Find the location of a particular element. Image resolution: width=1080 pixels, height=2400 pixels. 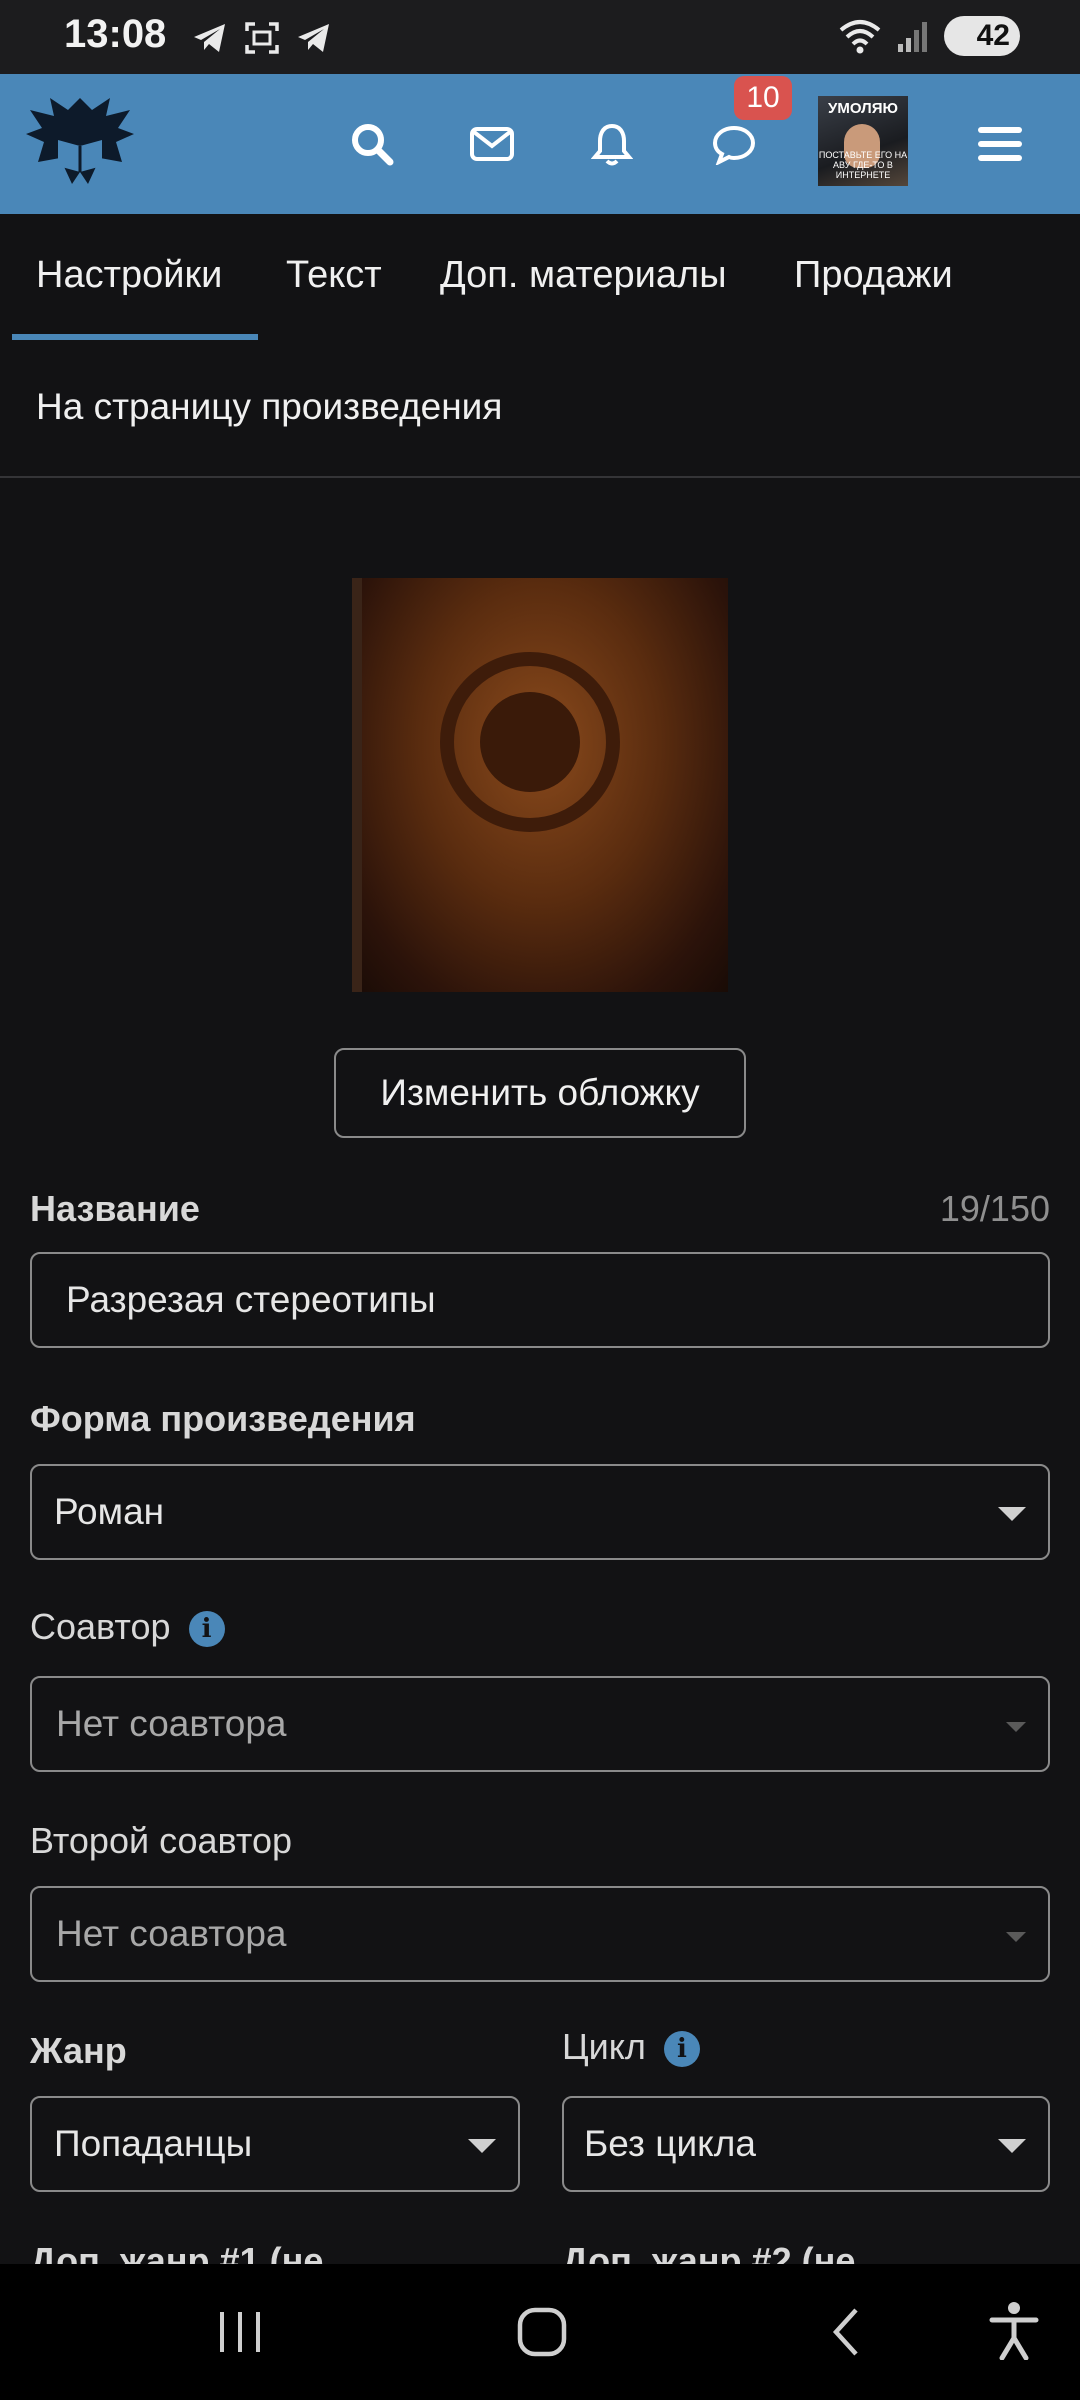

screenshot-icon is located at coordinates (262, 38).